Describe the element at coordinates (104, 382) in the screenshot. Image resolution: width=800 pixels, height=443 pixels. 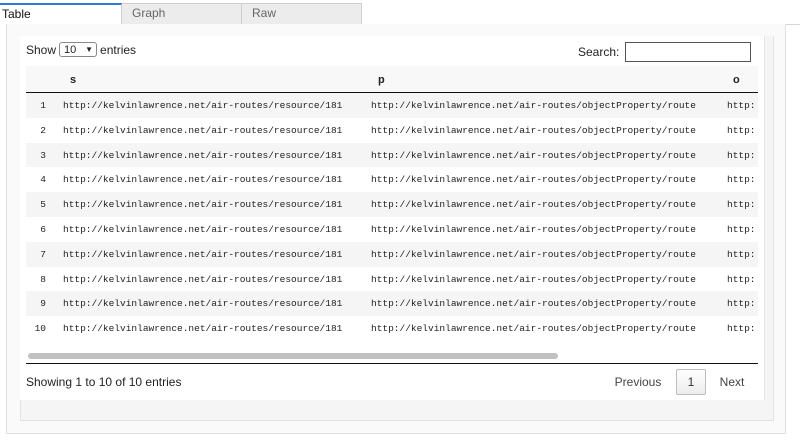
I see `table-info: Showing 1 to 10 of 10 entries` at that location.